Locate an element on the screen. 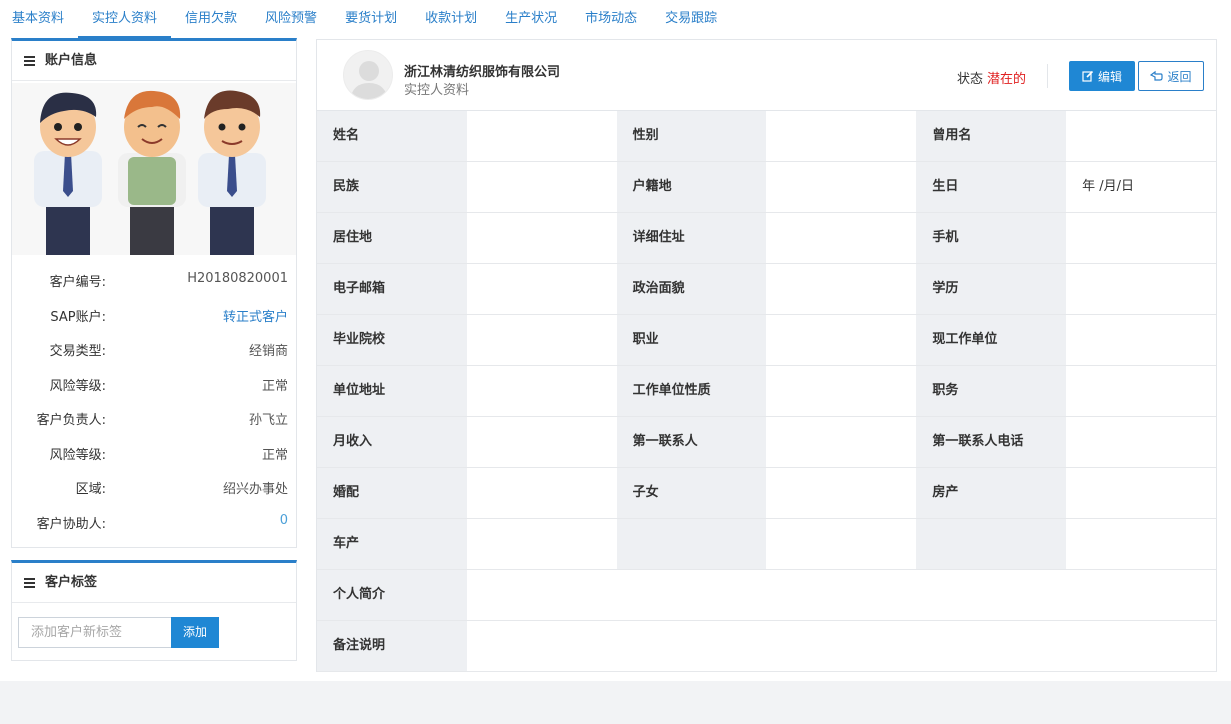  tab-collection-plan: 收款计划 is located at coordinates (451, 19).